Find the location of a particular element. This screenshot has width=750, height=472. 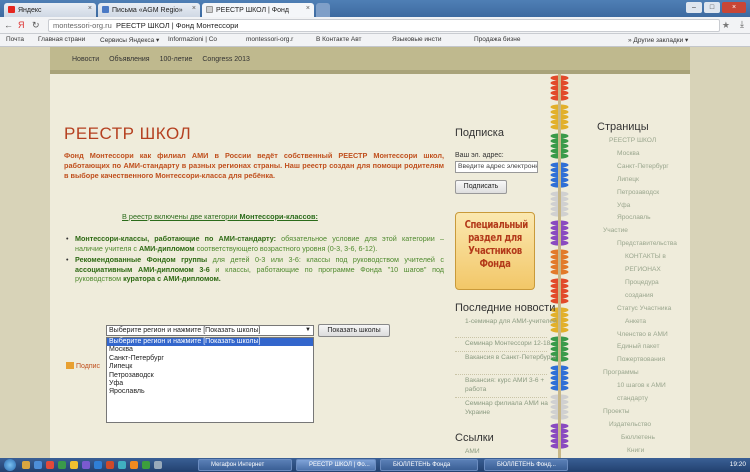

bookmark-item: Сервисы Яндекса ▾ is located at coordinates (129, 40).